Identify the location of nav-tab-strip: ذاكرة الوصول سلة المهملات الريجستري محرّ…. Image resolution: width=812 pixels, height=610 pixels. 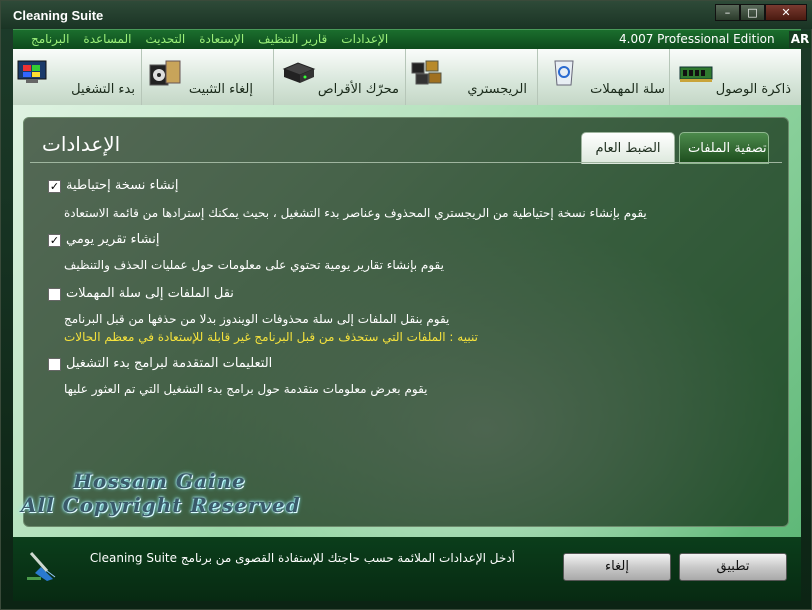
(407, 77).